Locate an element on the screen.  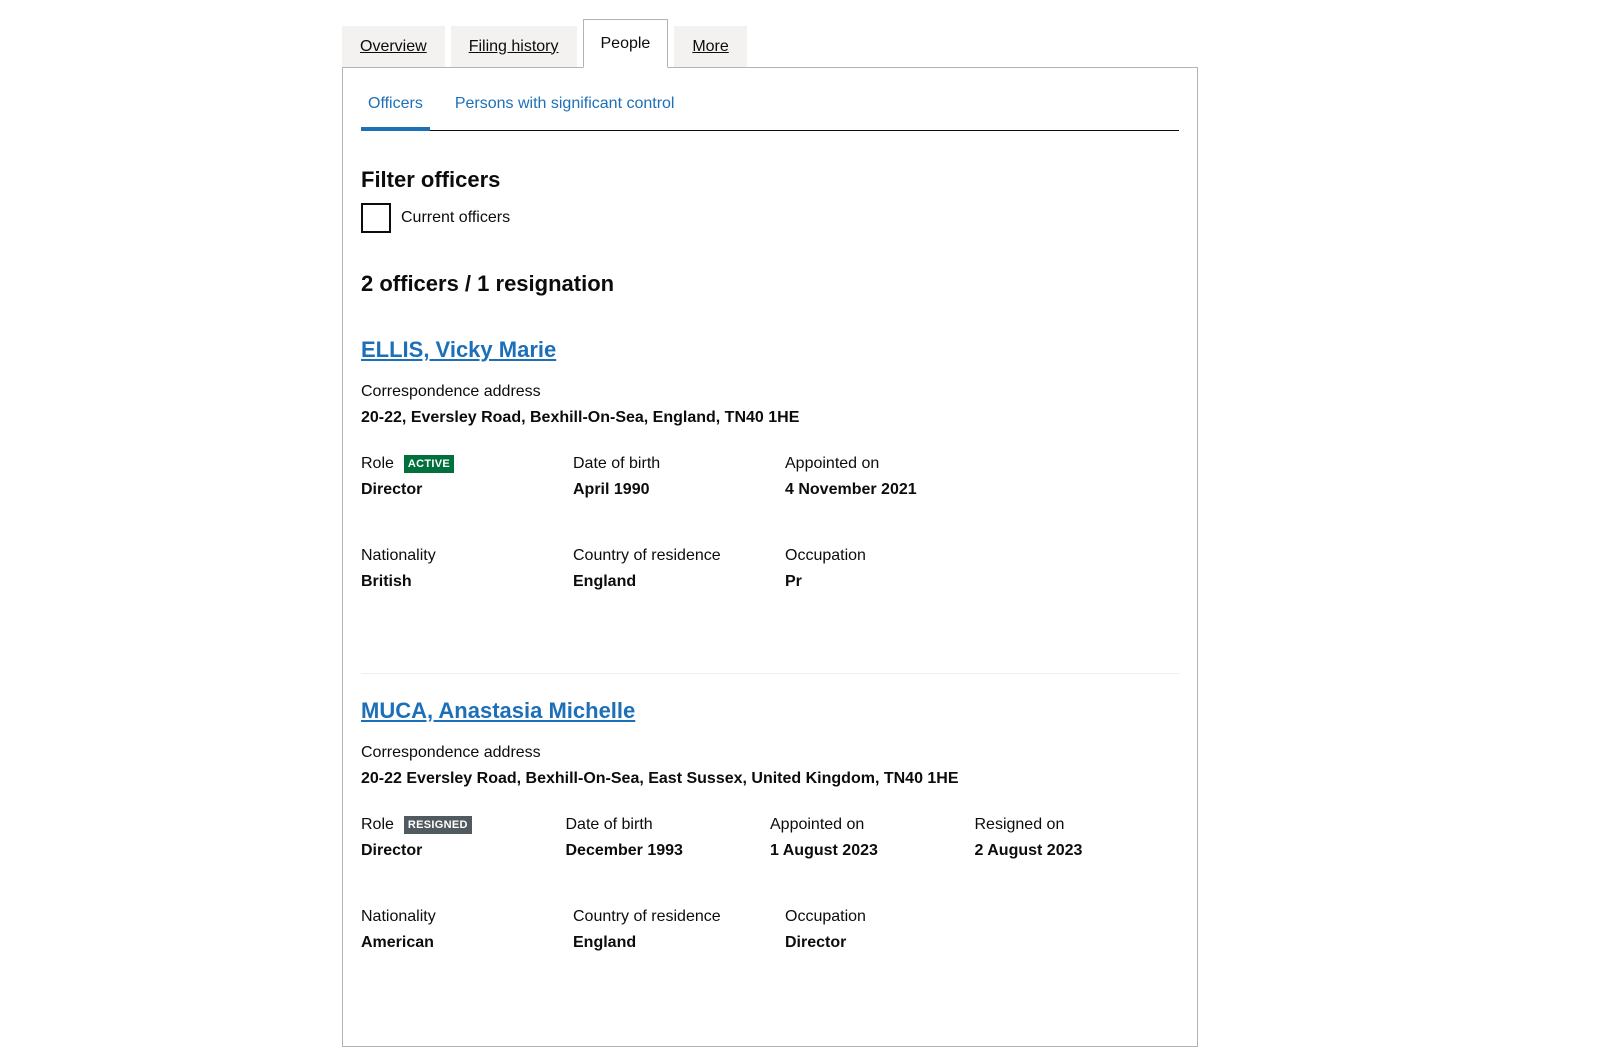
officer-name-link: ELLIS, Vicky Marie is located at coordinates (458, 350).